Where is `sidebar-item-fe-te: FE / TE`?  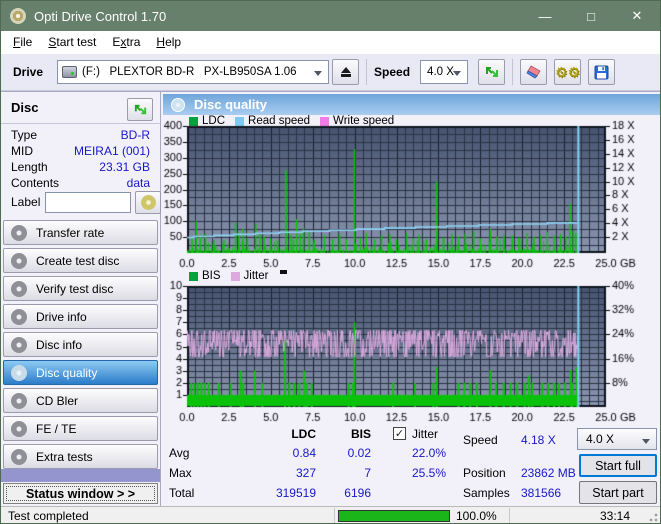 sidebar-item-fe-te: FE / TE is located at coordinates (80, 428).